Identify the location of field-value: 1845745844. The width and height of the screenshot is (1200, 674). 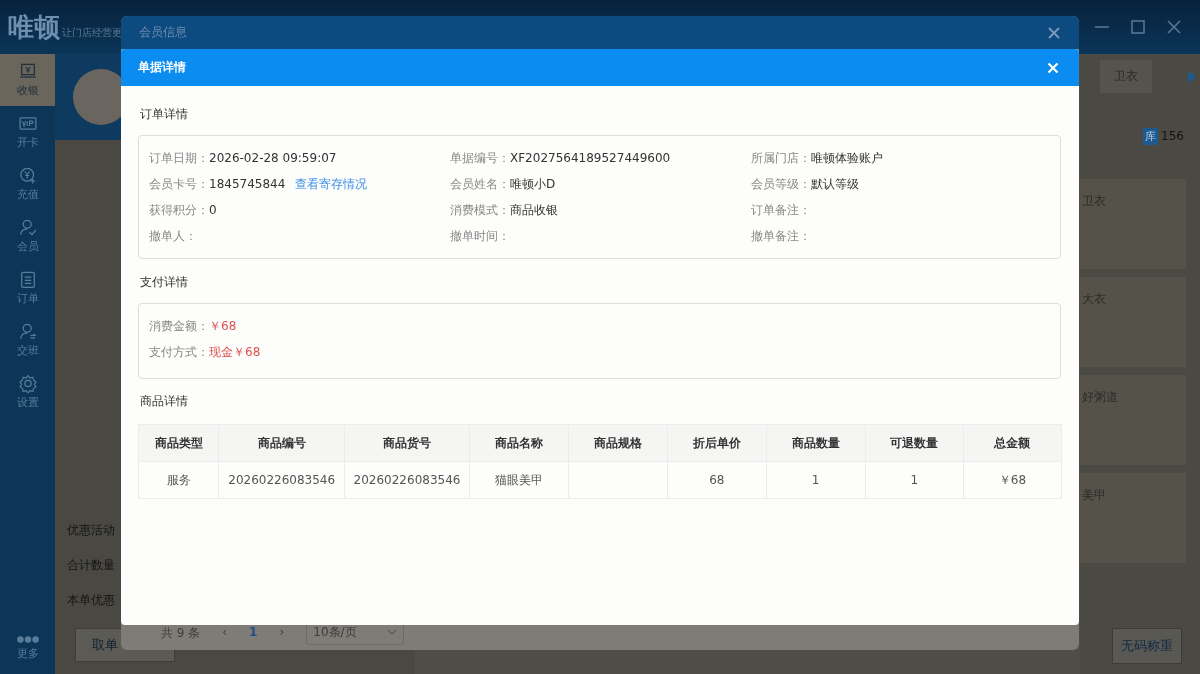
(247, 184).